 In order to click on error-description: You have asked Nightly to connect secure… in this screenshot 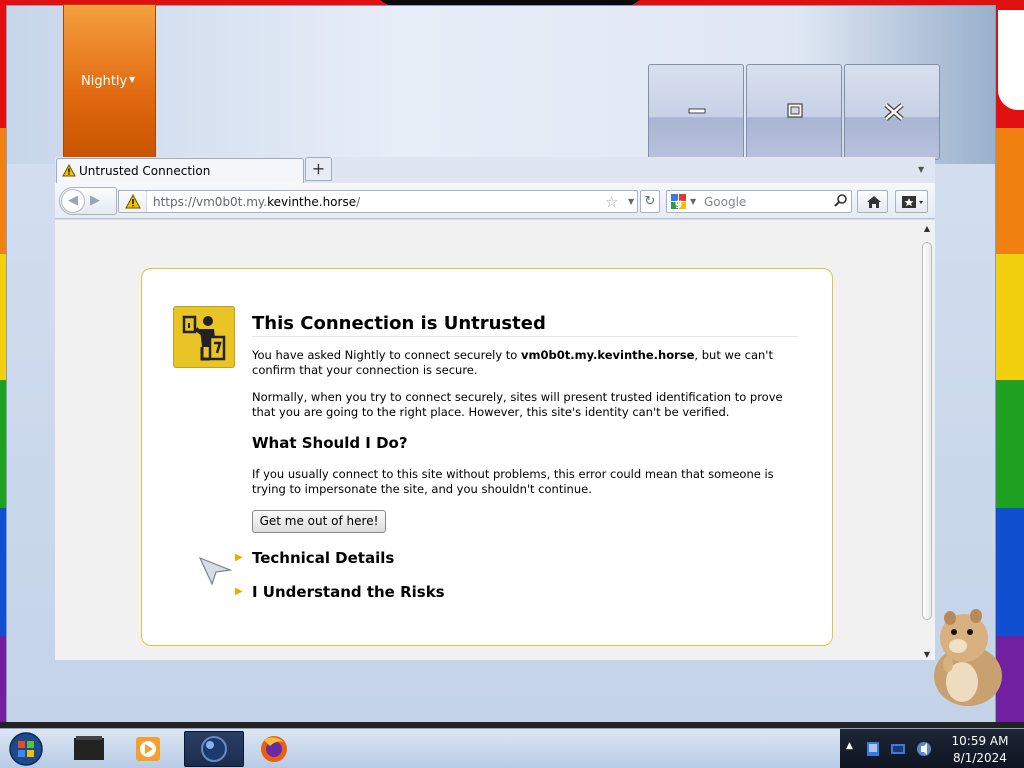, I will do `click(525, 363)`.